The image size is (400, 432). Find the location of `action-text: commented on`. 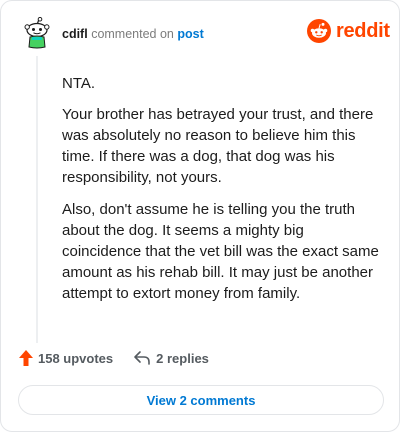

action-text: commented on is located at coordinates (132, 34).